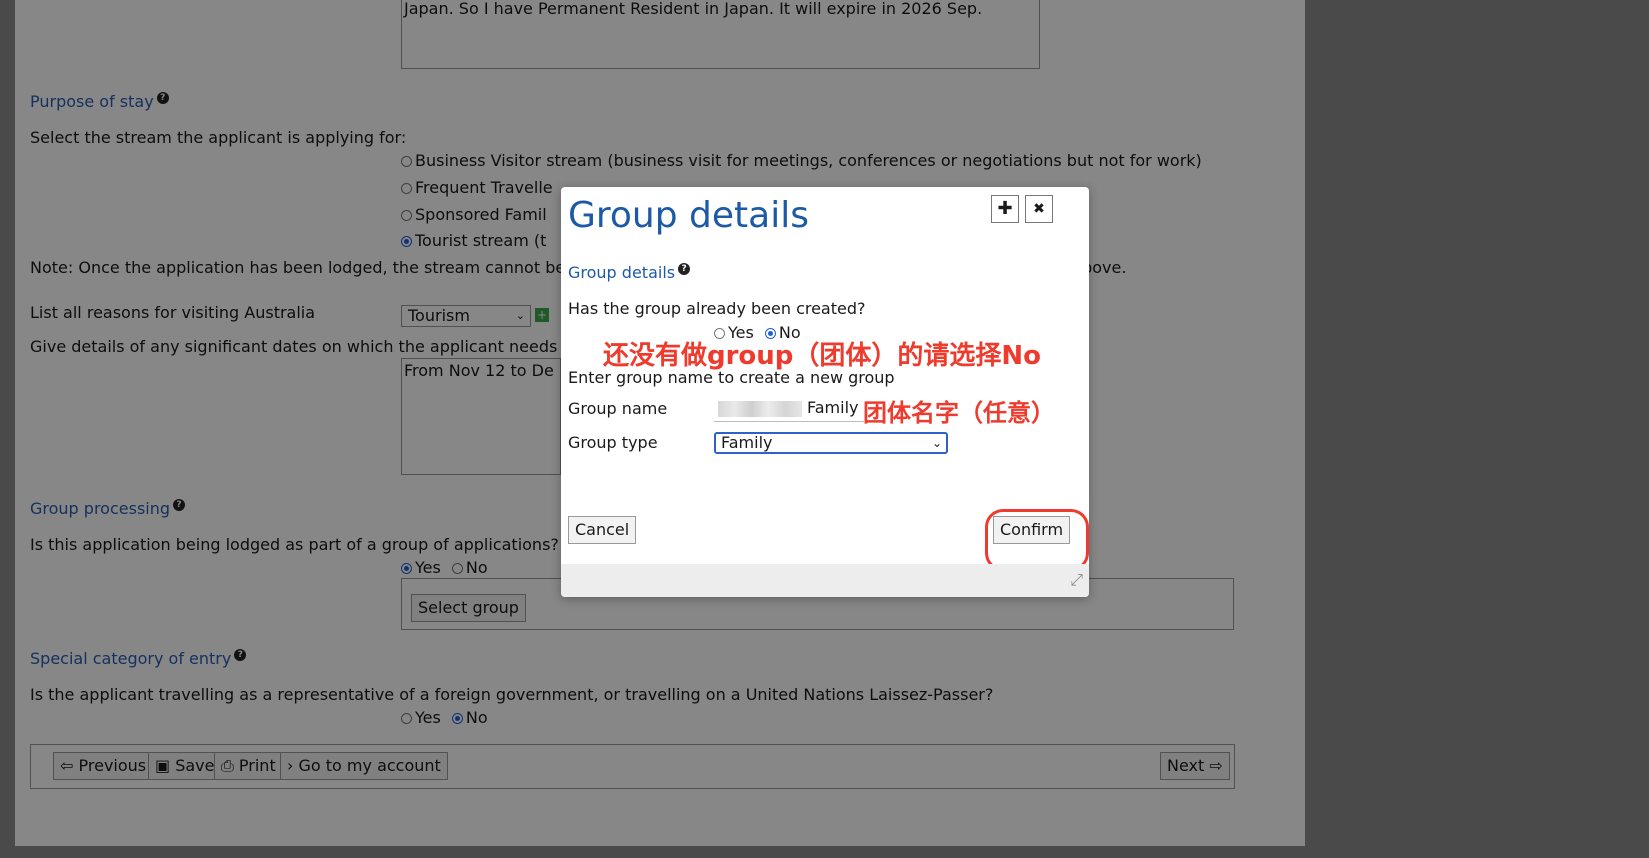 The image size is (1649, 858). What do you see at coordinates (717, 308) in the screenshot?
I see `group-created-question: Has the group already been created?` at bounding box center [717, 308].